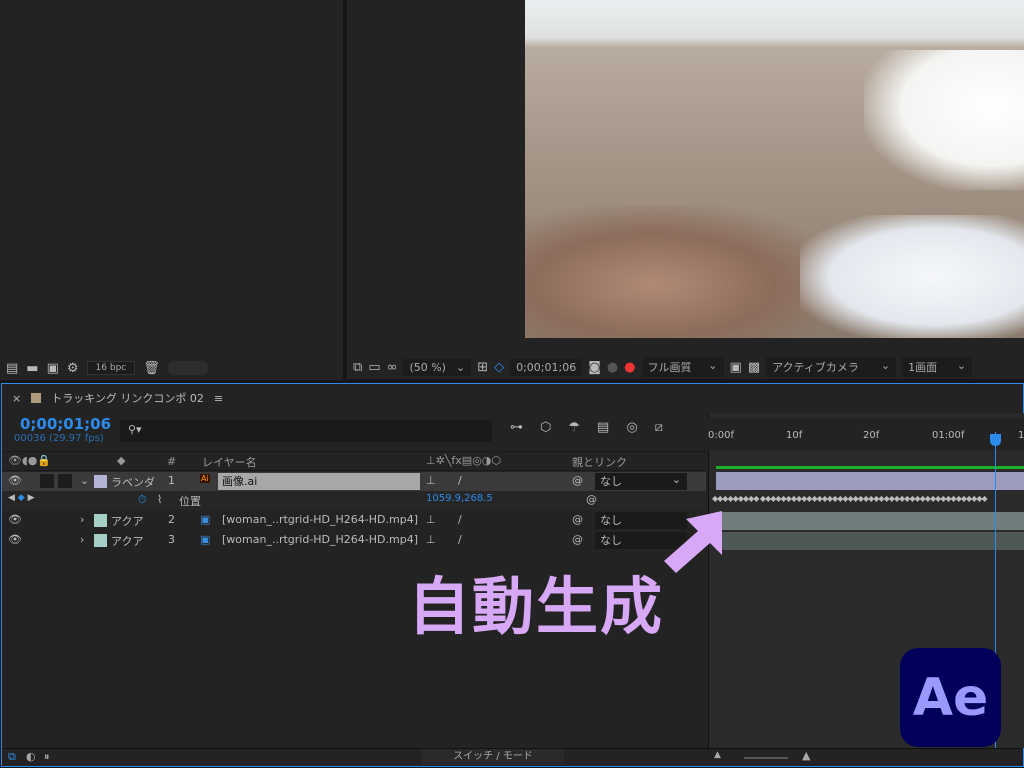 The width and height of the screenshot is (1024, 768). I want to click on zoom-out-icon: ▲, so click(717, 755).